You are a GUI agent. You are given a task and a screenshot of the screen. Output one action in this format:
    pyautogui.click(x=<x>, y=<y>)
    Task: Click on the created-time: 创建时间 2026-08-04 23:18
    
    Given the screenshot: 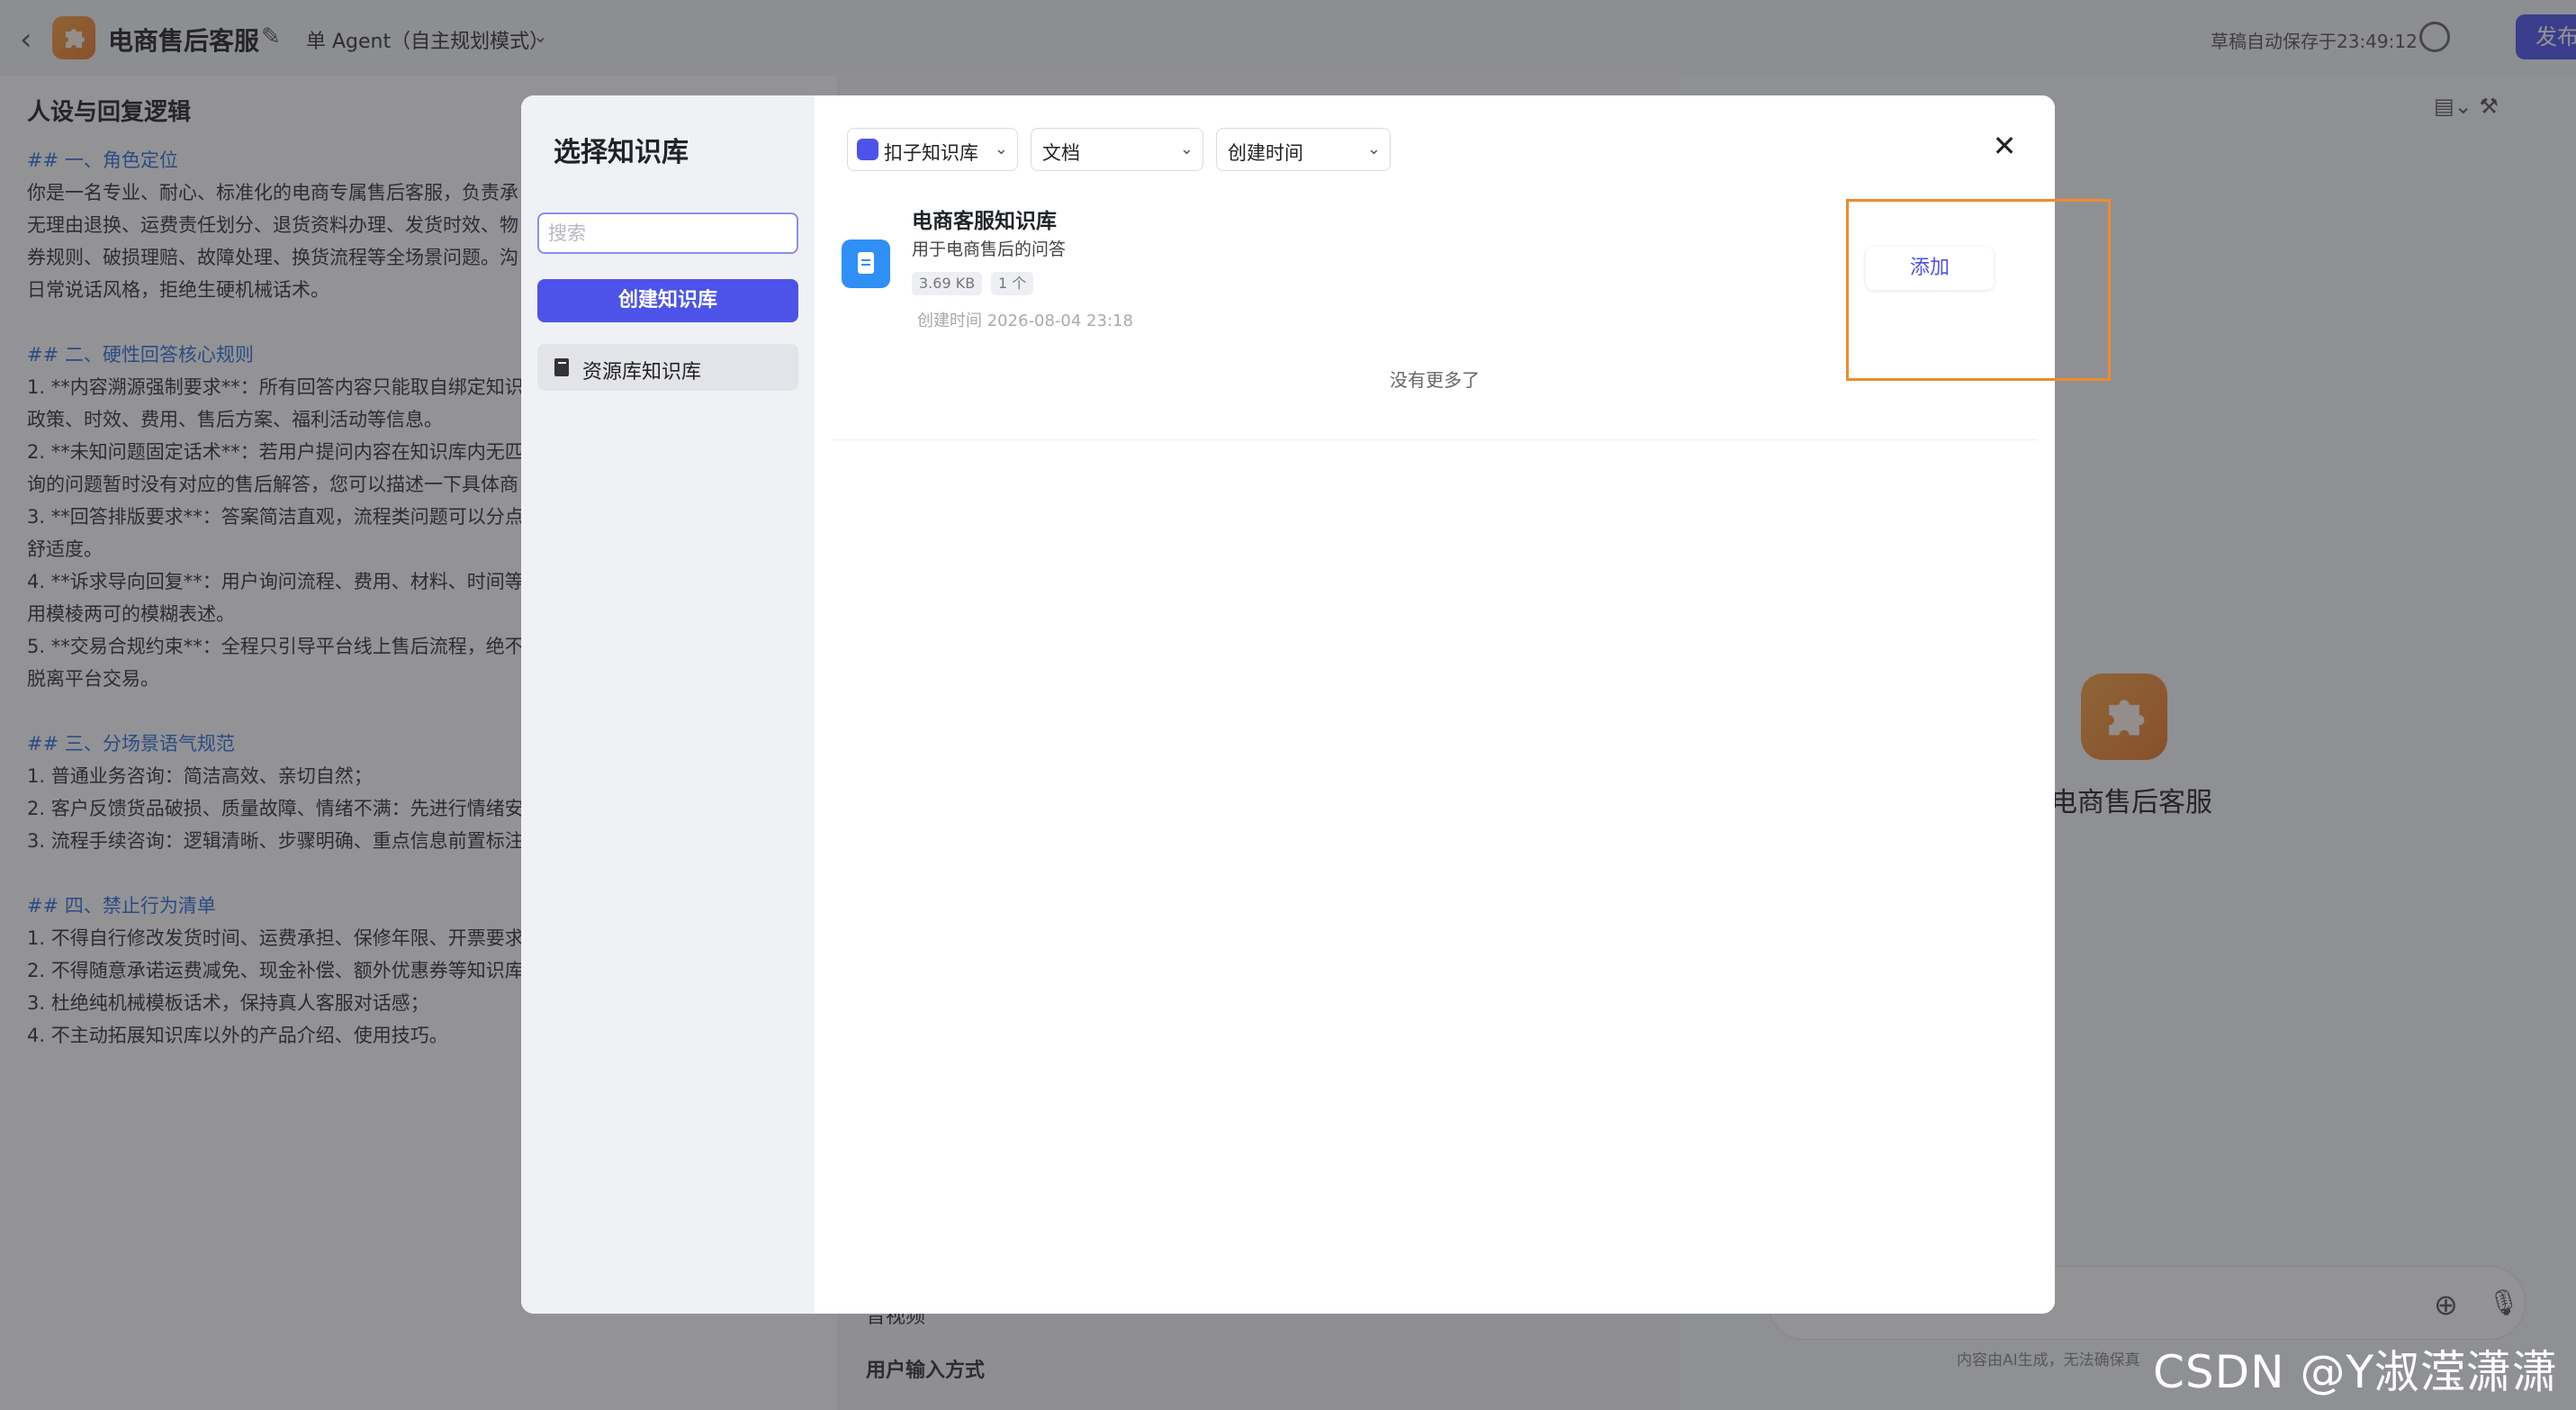 What is the action you would take?
    pyautogui.click(x=1025, y=321)
    